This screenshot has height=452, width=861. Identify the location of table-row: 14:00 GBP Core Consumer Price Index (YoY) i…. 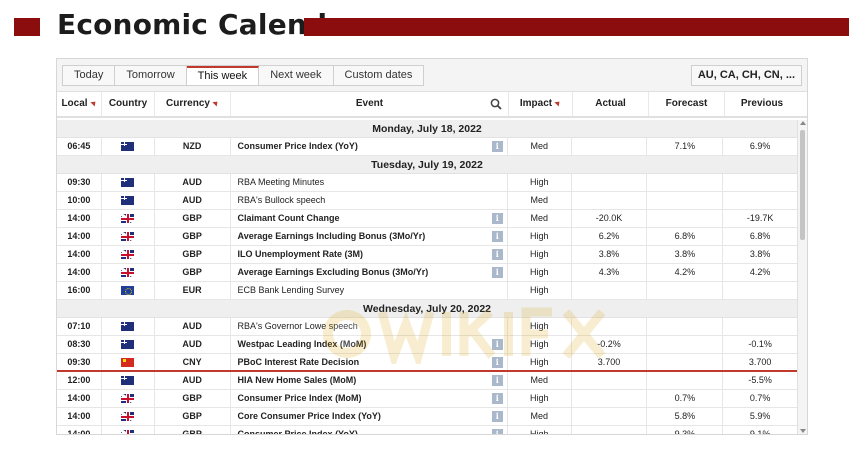
(427, 417).